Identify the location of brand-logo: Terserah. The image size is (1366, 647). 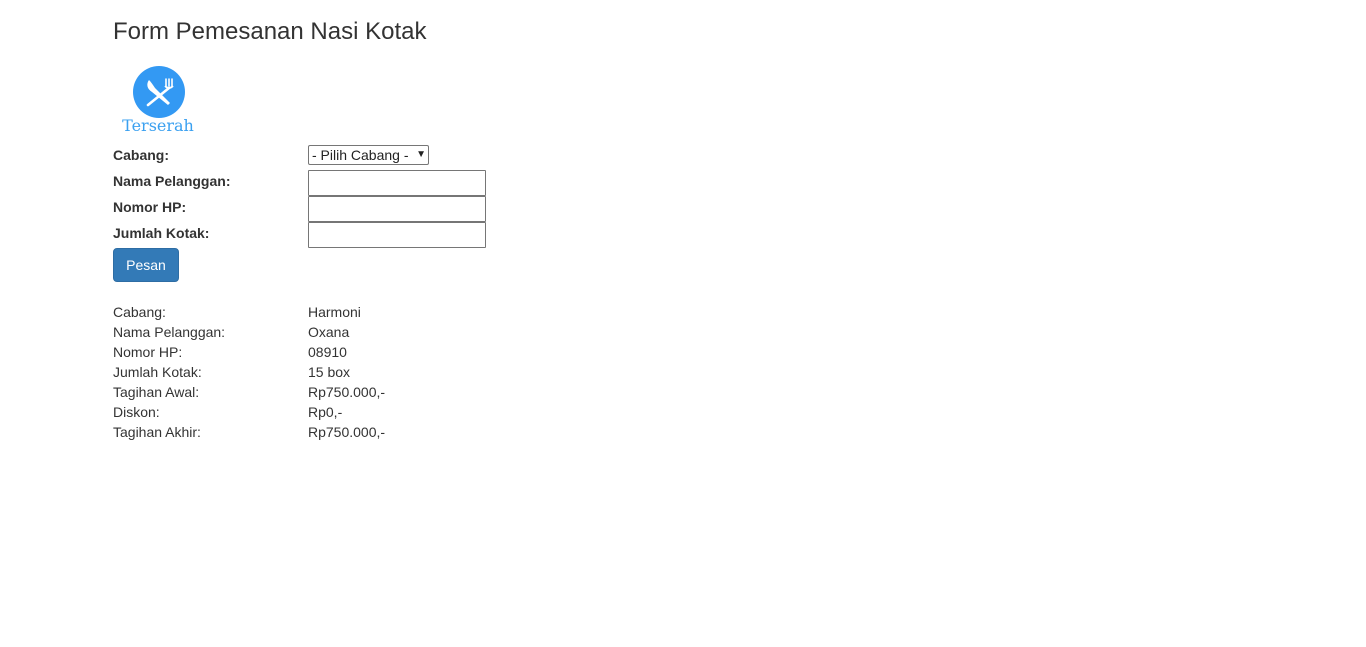
(159, 101).